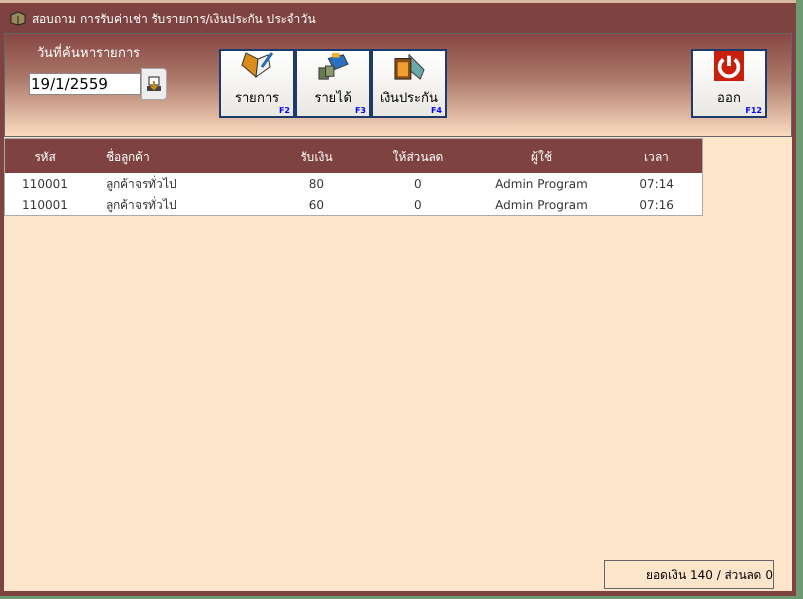  I want to click on table-cell: 07:16, so click(657, 205).